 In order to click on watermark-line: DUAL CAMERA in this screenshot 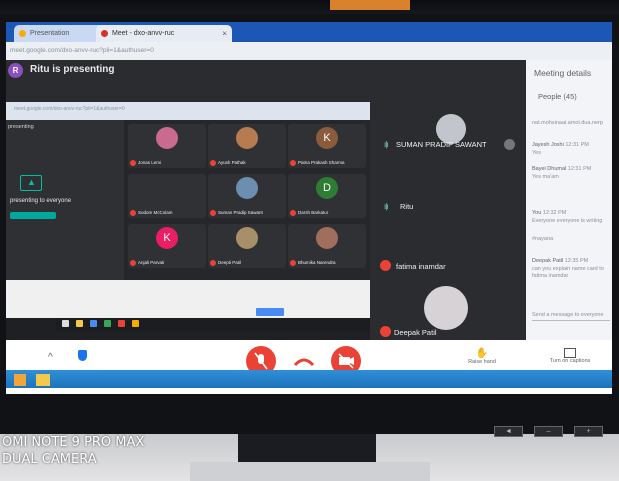, I will do `click(49, 459)`.